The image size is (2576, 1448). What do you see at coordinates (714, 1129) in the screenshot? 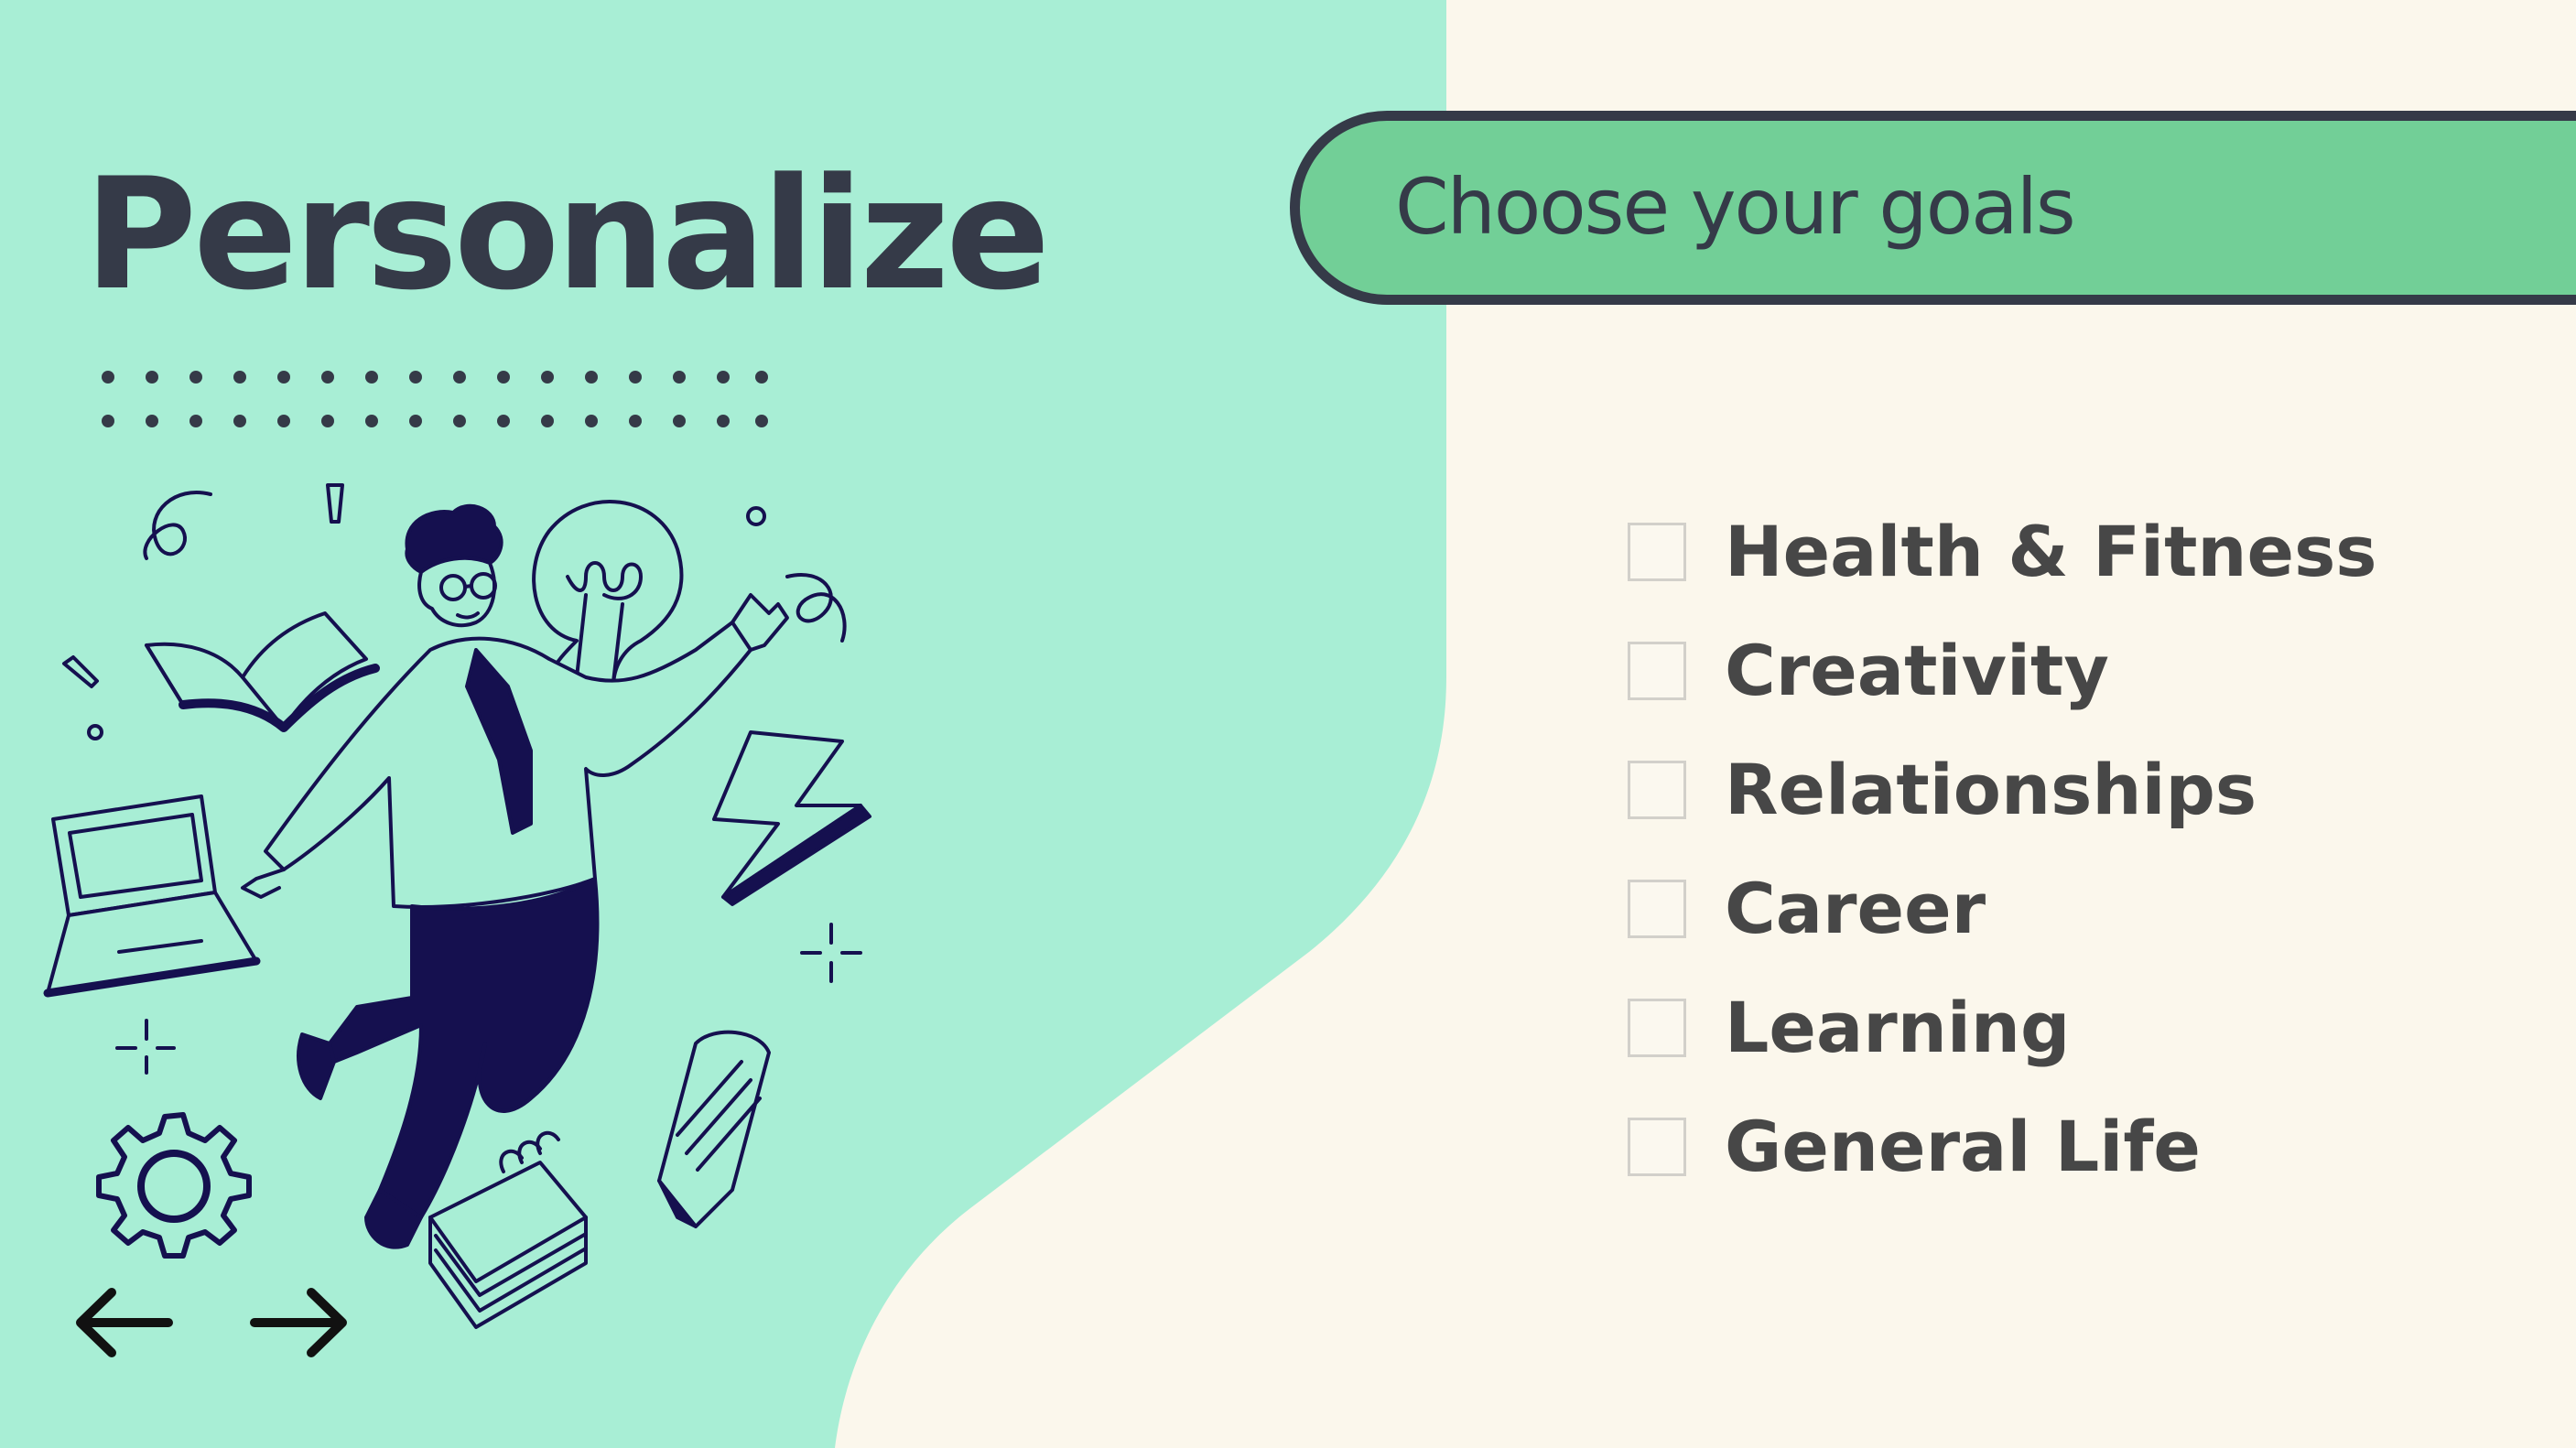
I see `pencil-icon` at bounding box center [714, 1129].